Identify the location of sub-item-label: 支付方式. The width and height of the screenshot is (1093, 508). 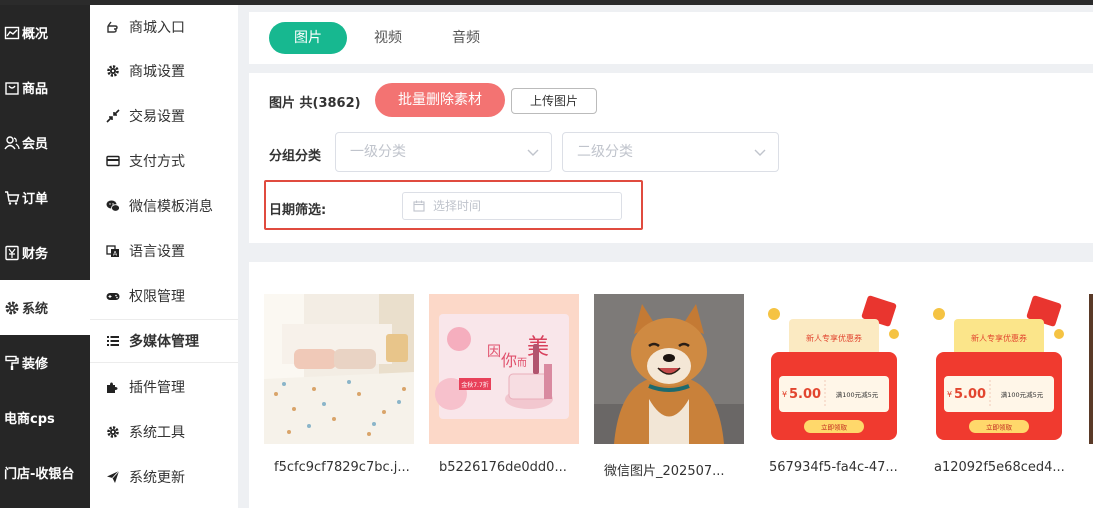
(157, 162).